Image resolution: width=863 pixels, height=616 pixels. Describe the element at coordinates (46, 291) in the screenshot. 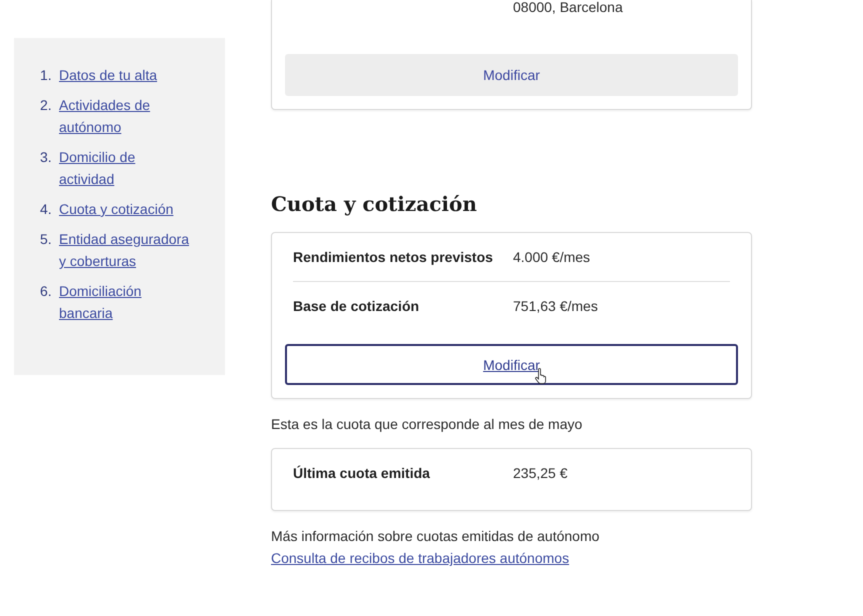

I see `item-number: 6.` at that location.